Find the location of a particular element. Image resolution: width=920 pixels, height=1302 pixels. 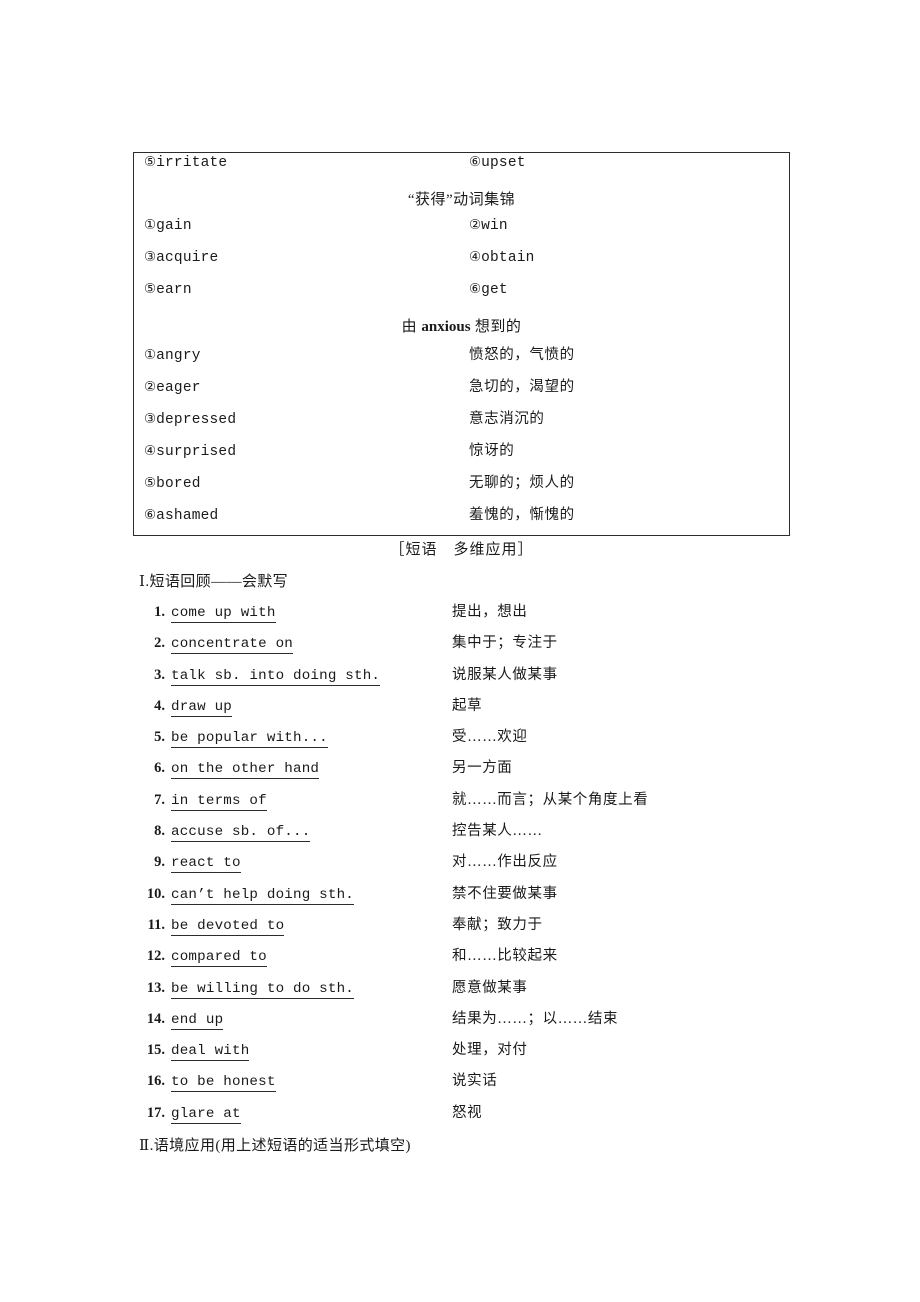

phrase-row: 14. end up 结果为……；以……结束 is located at coordinates (463, 1022).